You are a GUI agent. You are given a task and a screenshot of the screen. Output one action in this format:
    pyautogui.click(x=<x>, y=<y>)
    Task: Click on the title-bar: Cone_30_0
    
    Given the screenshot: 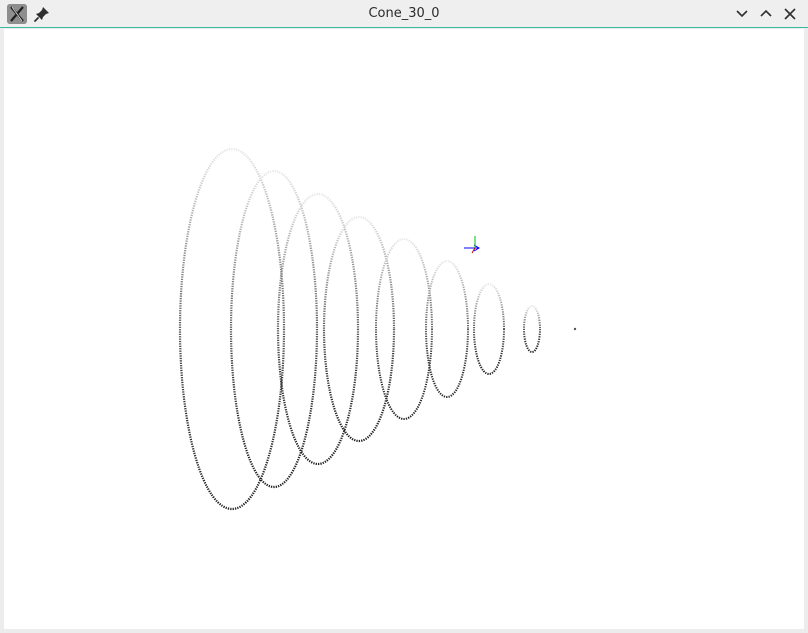 What is the action you would take?
    pyautogui.click(x=404, y=14)
    